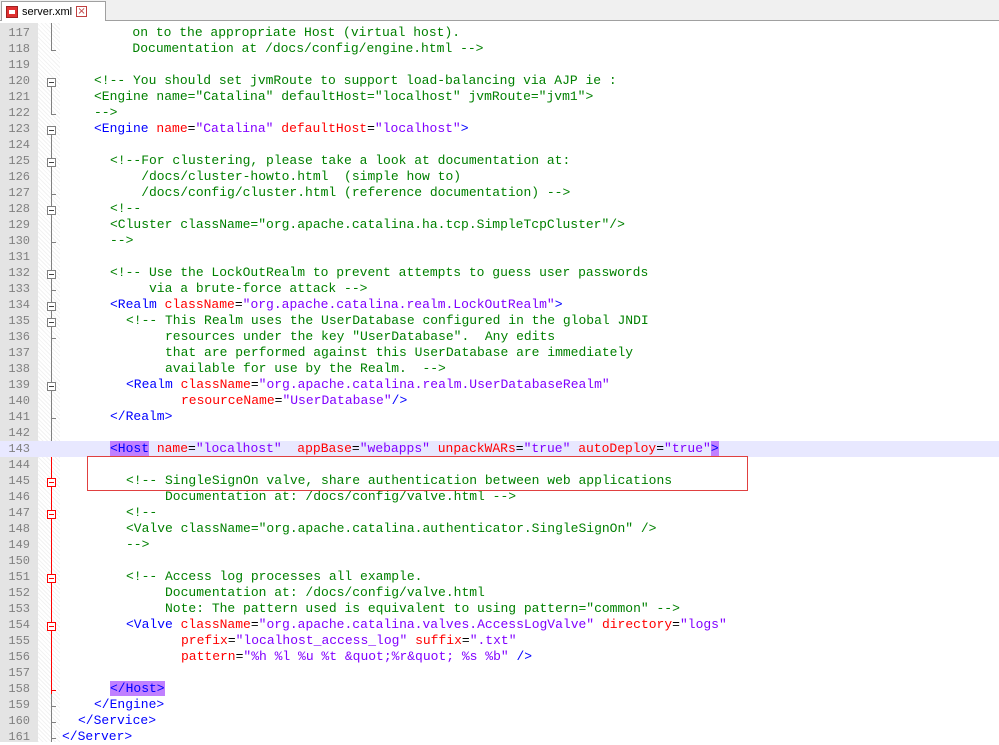 This screenshot has height=745, width=999. I want to click on xml-attr: resourceName, so click(228, 400).